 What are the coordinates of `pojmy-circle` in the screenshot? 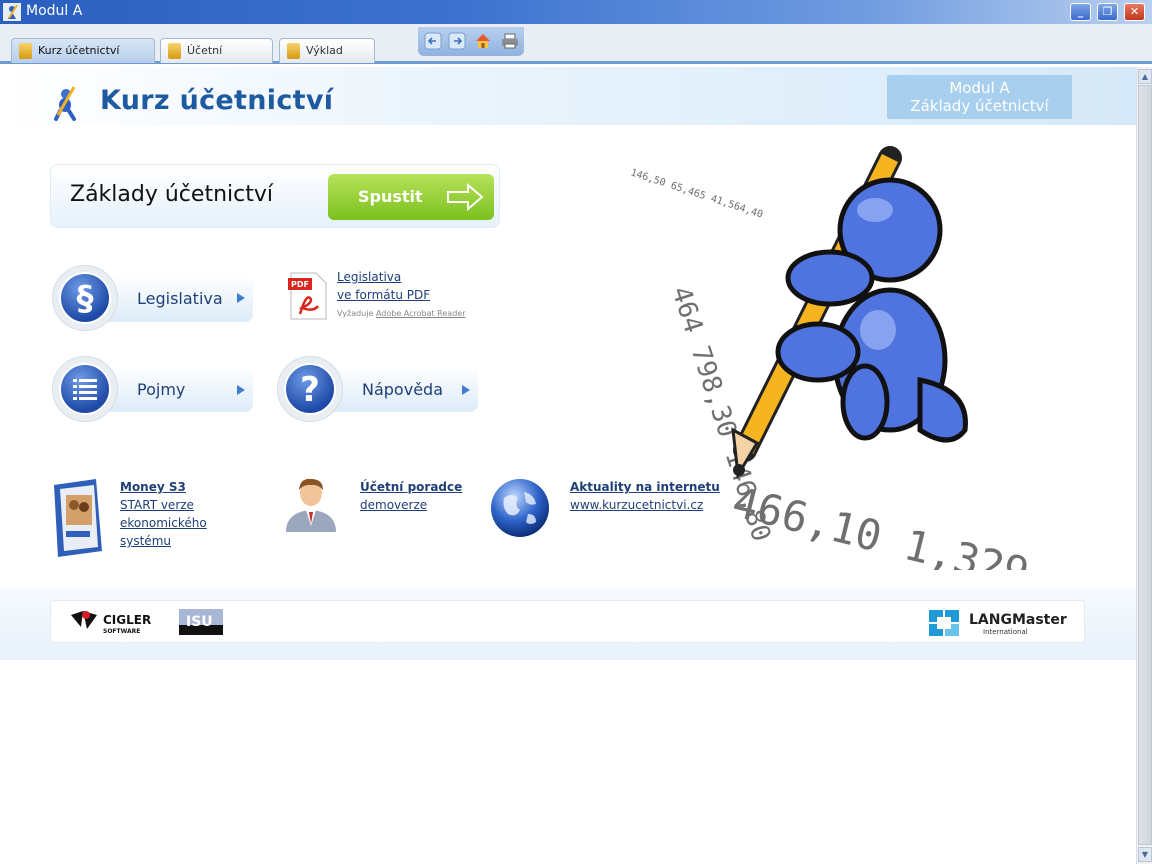 It's located at (85, 389).